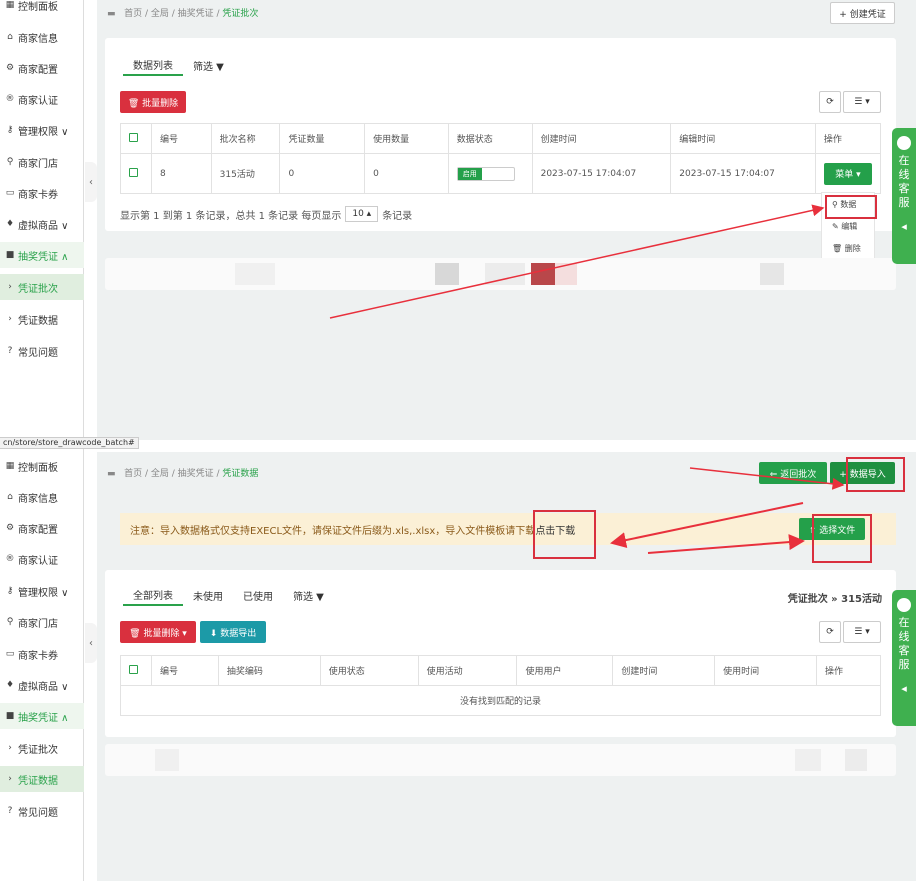 The image size is (916, 881). I want to click on chevron-right-icon: ›, so click(10, 319).